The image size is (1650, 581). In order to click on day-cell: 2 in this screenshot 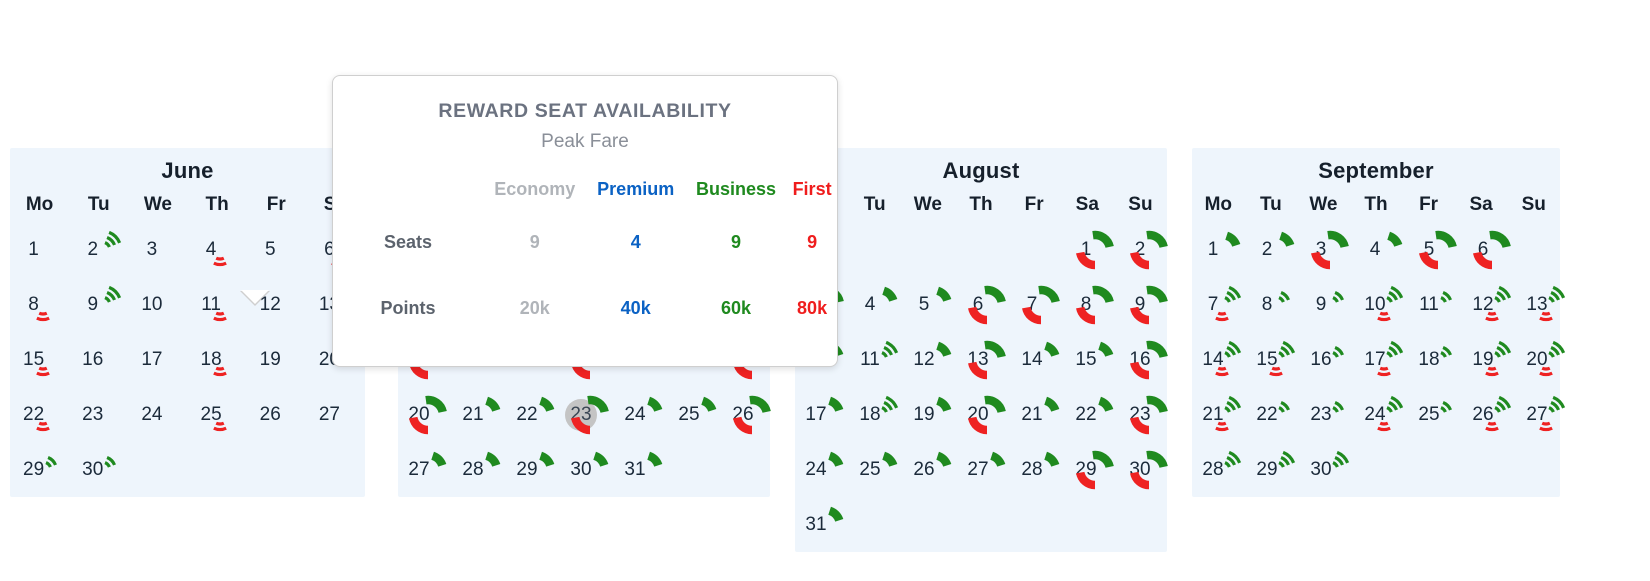, I will do `click(1273, 249)`.